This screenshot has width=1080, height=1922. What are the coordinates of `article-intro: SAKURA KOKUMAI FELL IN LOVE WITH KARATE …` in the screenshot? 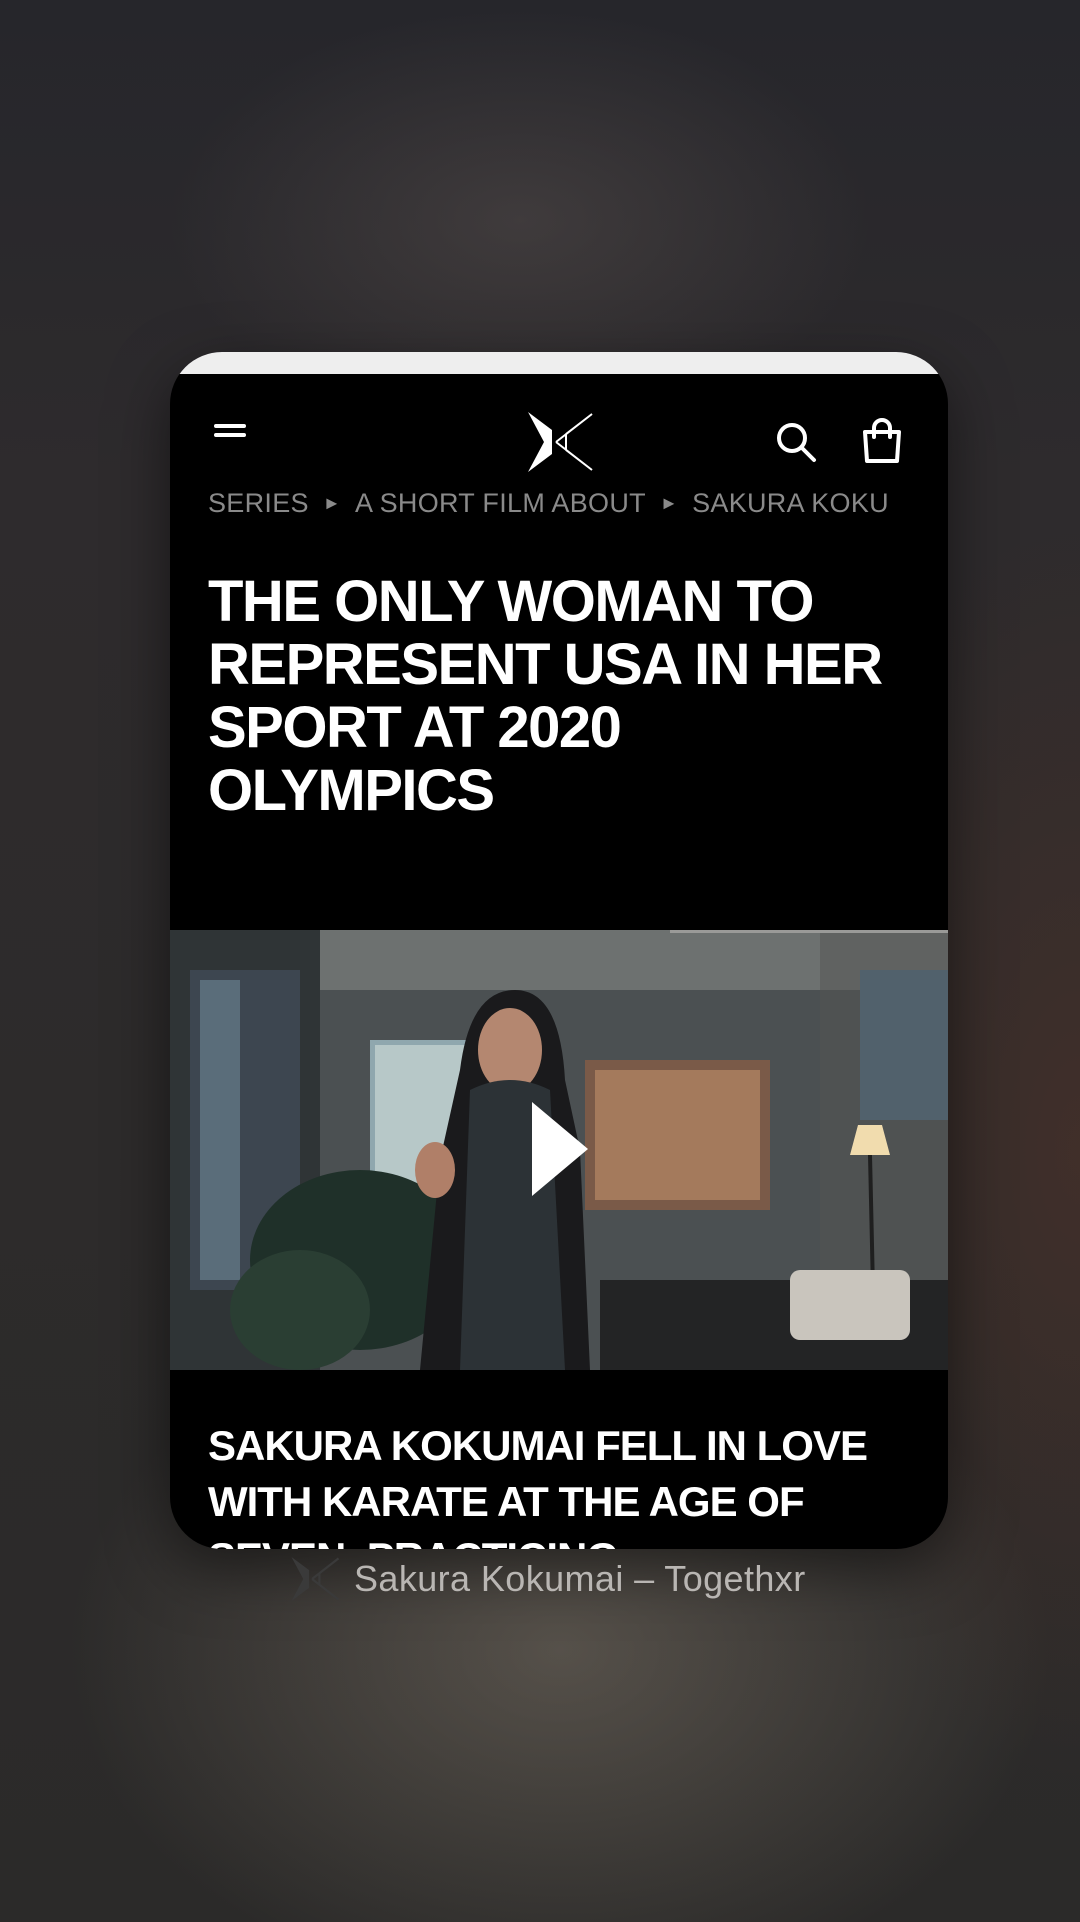 It's located at (538, 1485).